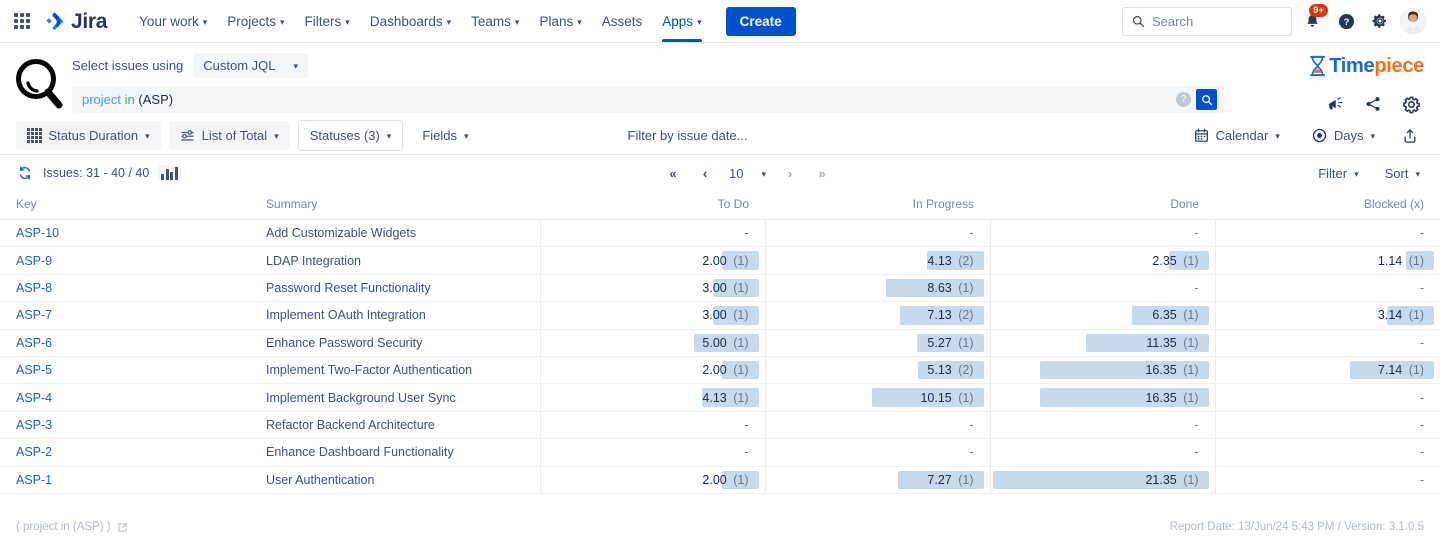 Image resolution: width=1440 pixels, height=542 pixels. What do you see at coordinates (1102, 397) in the screenshot?
I see `cell-done: 16.35 (1)` at bounding box center [1102, 397].